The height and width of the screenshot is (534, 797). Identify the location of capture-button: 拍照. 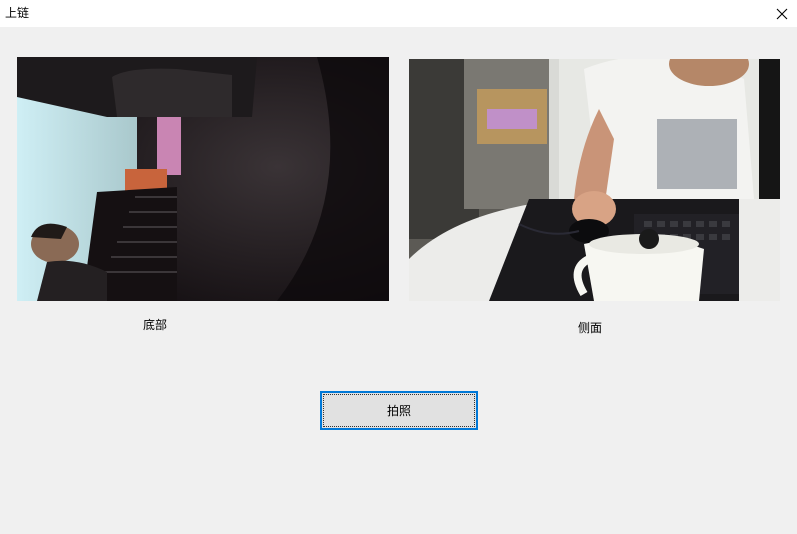
(399, 410).